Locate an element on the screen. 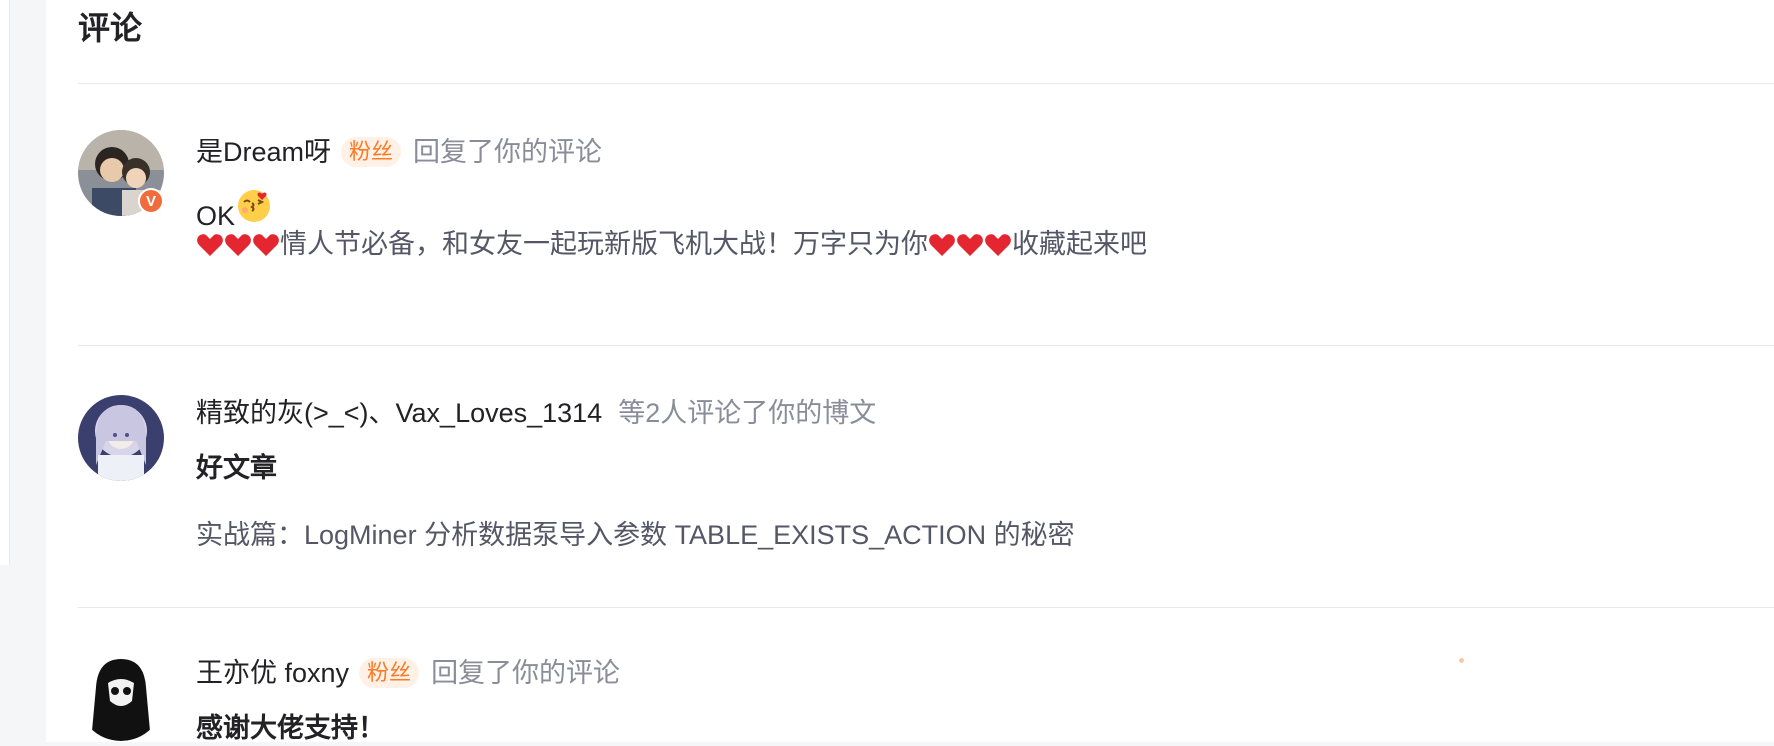 The height and width of the screenshot is (746, 1774). notification-header: 王亦优 foxny 粉丝 回复了你的评论 is located at coordinates (408, 673).